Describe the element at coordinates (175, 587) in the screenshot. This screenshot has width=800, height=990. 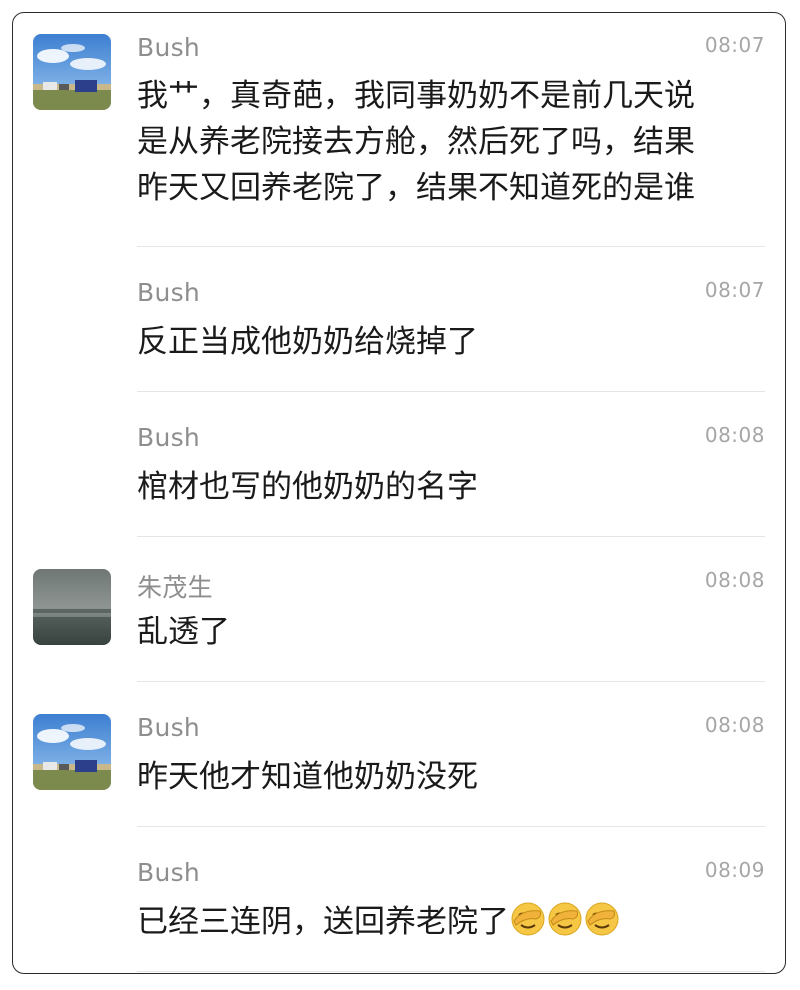
I see `sender-name: 朱茂生` at that location.